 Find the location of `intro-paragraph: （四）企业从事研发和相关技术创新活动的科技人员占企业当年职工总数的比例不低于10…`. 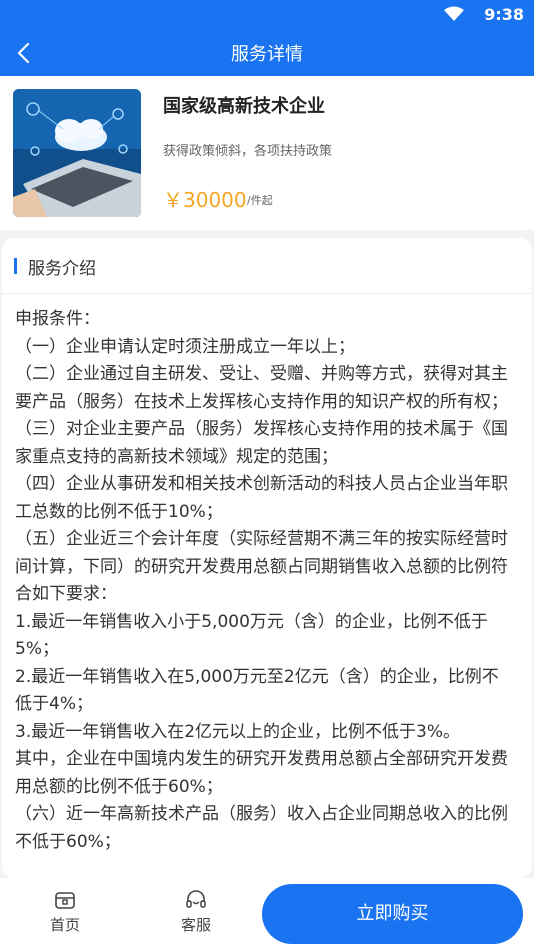

intro-paragraph: （四）企业从事研发和相关技术创新活动的科技人员占企业当年职工总数的比例不低于10… is located at coordinates (261, 498).